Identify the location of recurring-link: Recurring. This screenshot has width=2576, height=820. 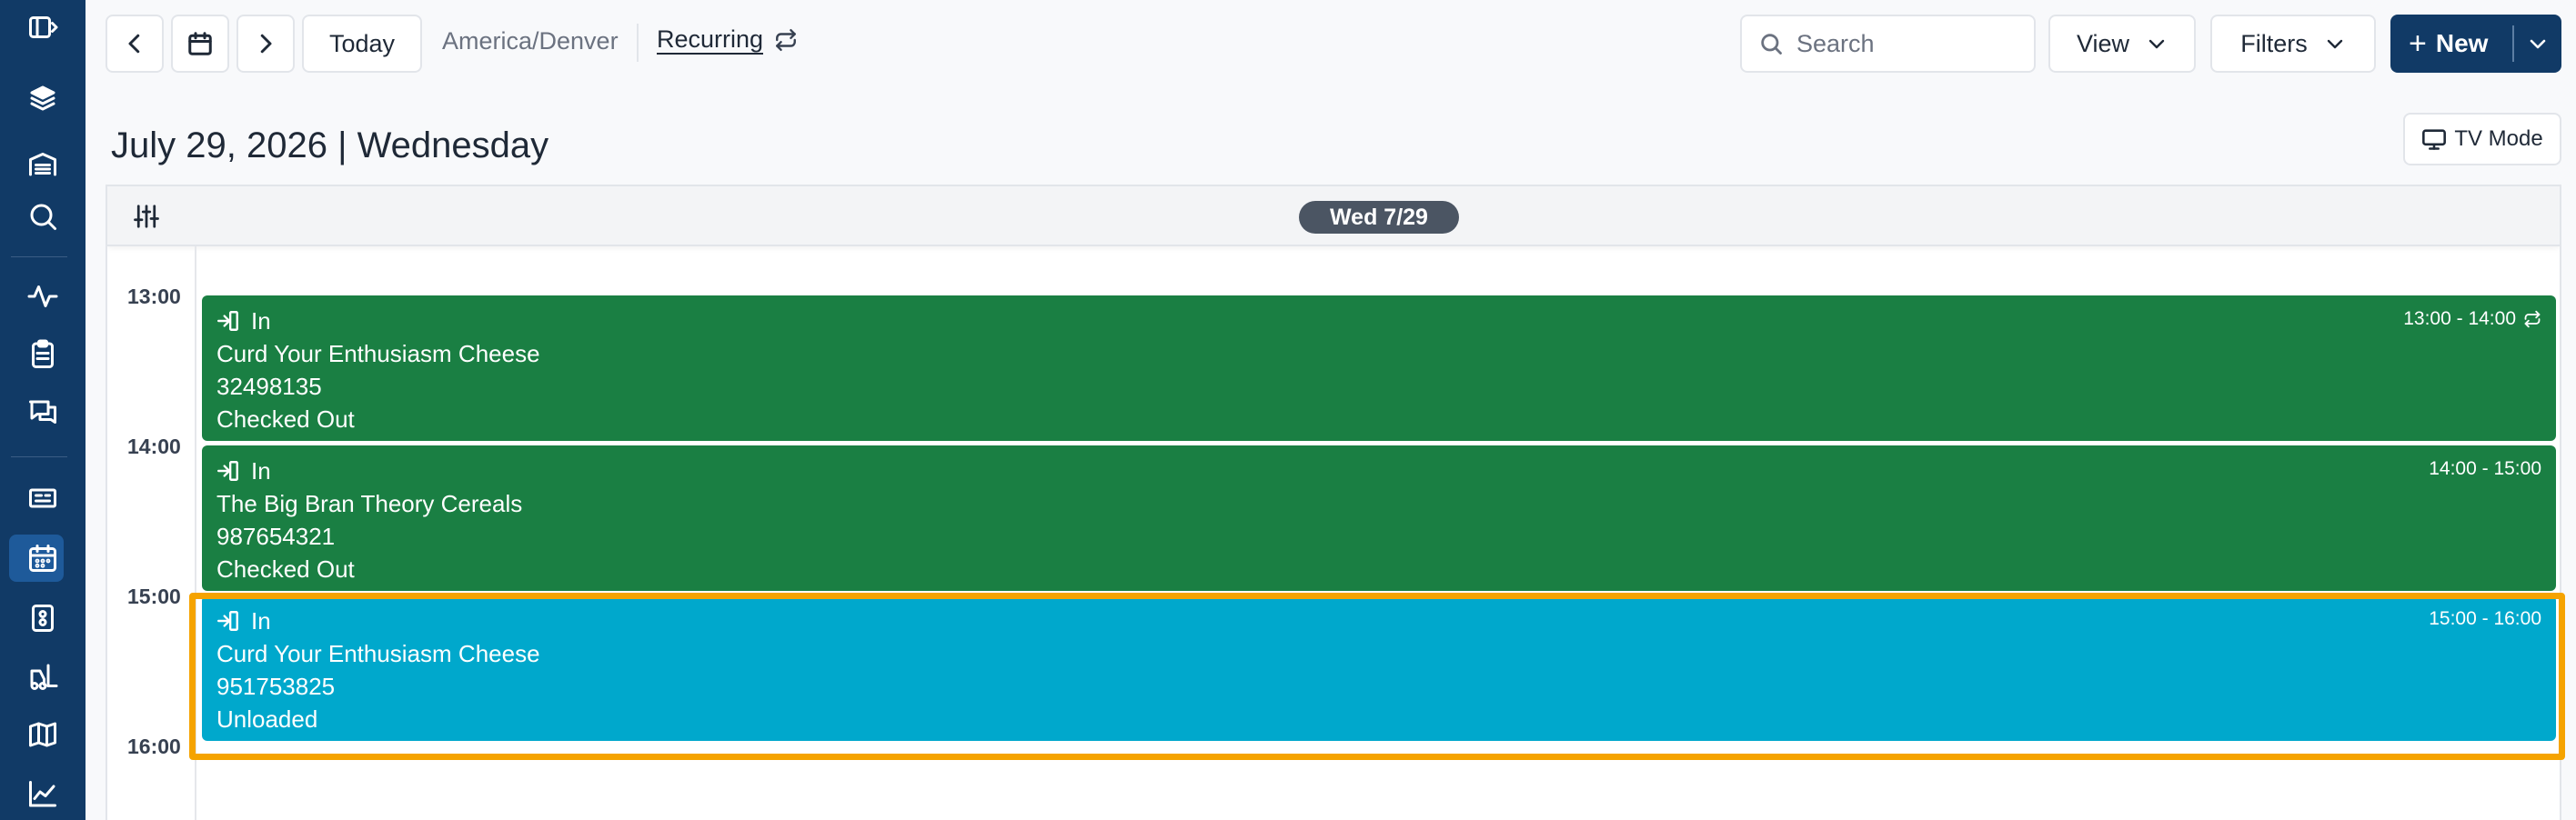
(727, 40).